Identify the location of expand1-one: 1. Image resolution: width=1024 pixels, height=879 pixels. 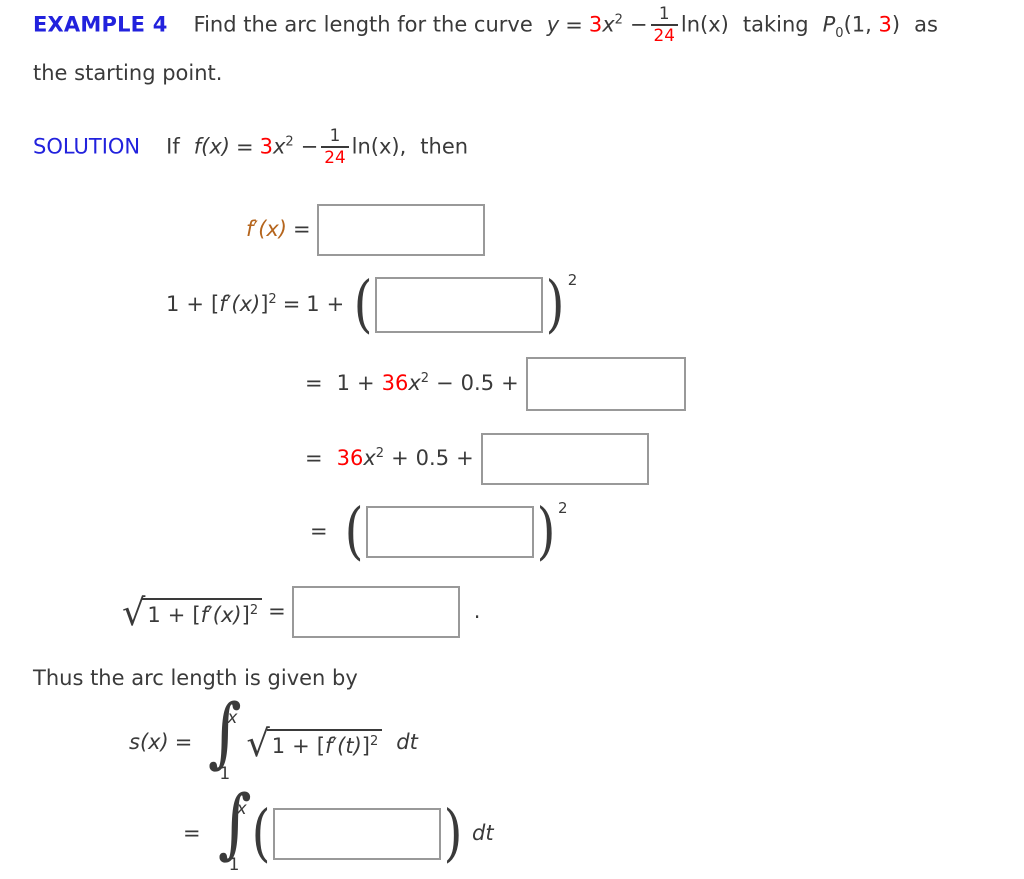
(343, 383).